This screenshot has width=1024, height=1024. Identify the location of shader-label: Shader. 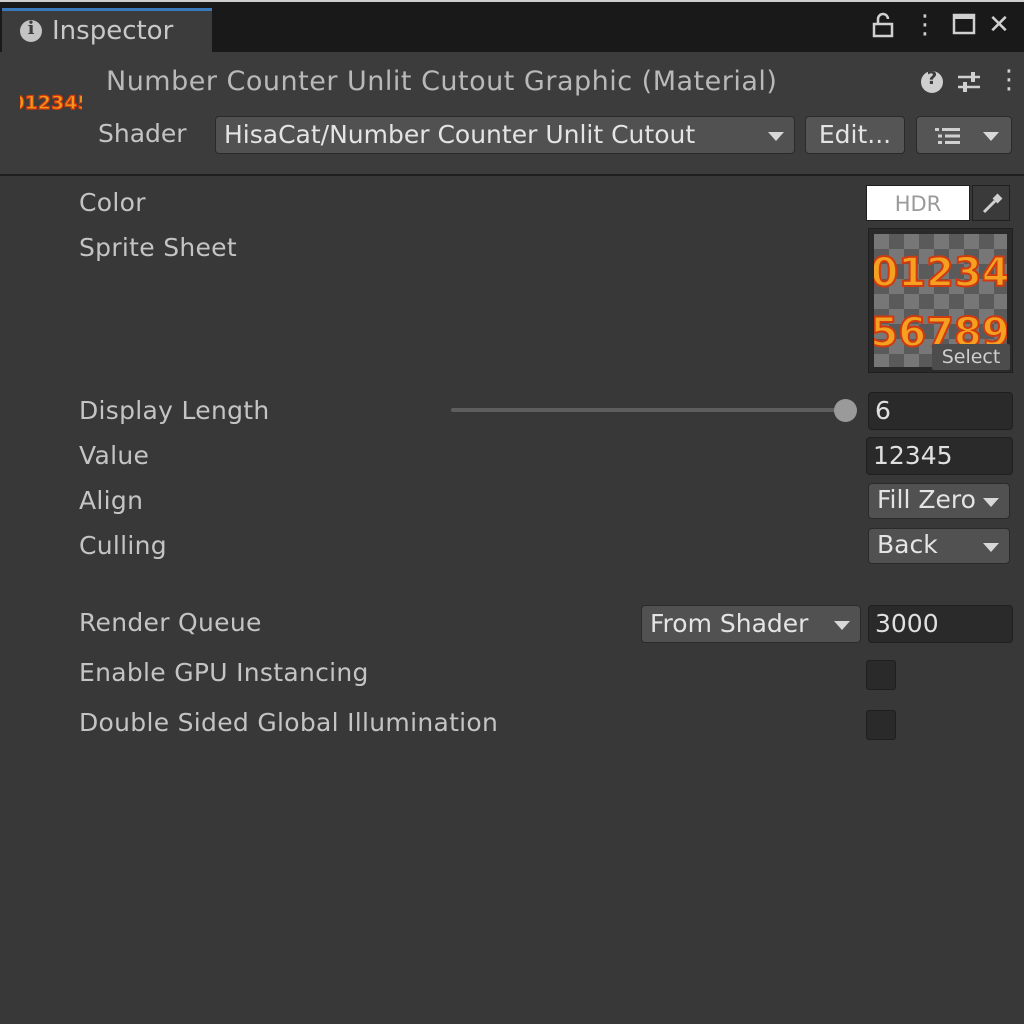
(142, 133).